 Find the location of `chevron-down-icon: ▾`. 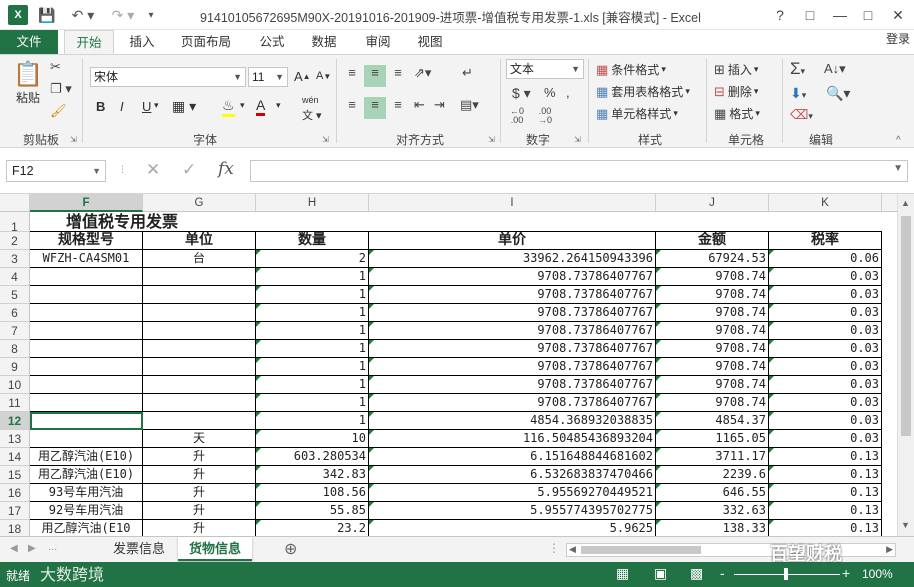

chevron-down-icon: ▾ is located at coordinates (242, 105).